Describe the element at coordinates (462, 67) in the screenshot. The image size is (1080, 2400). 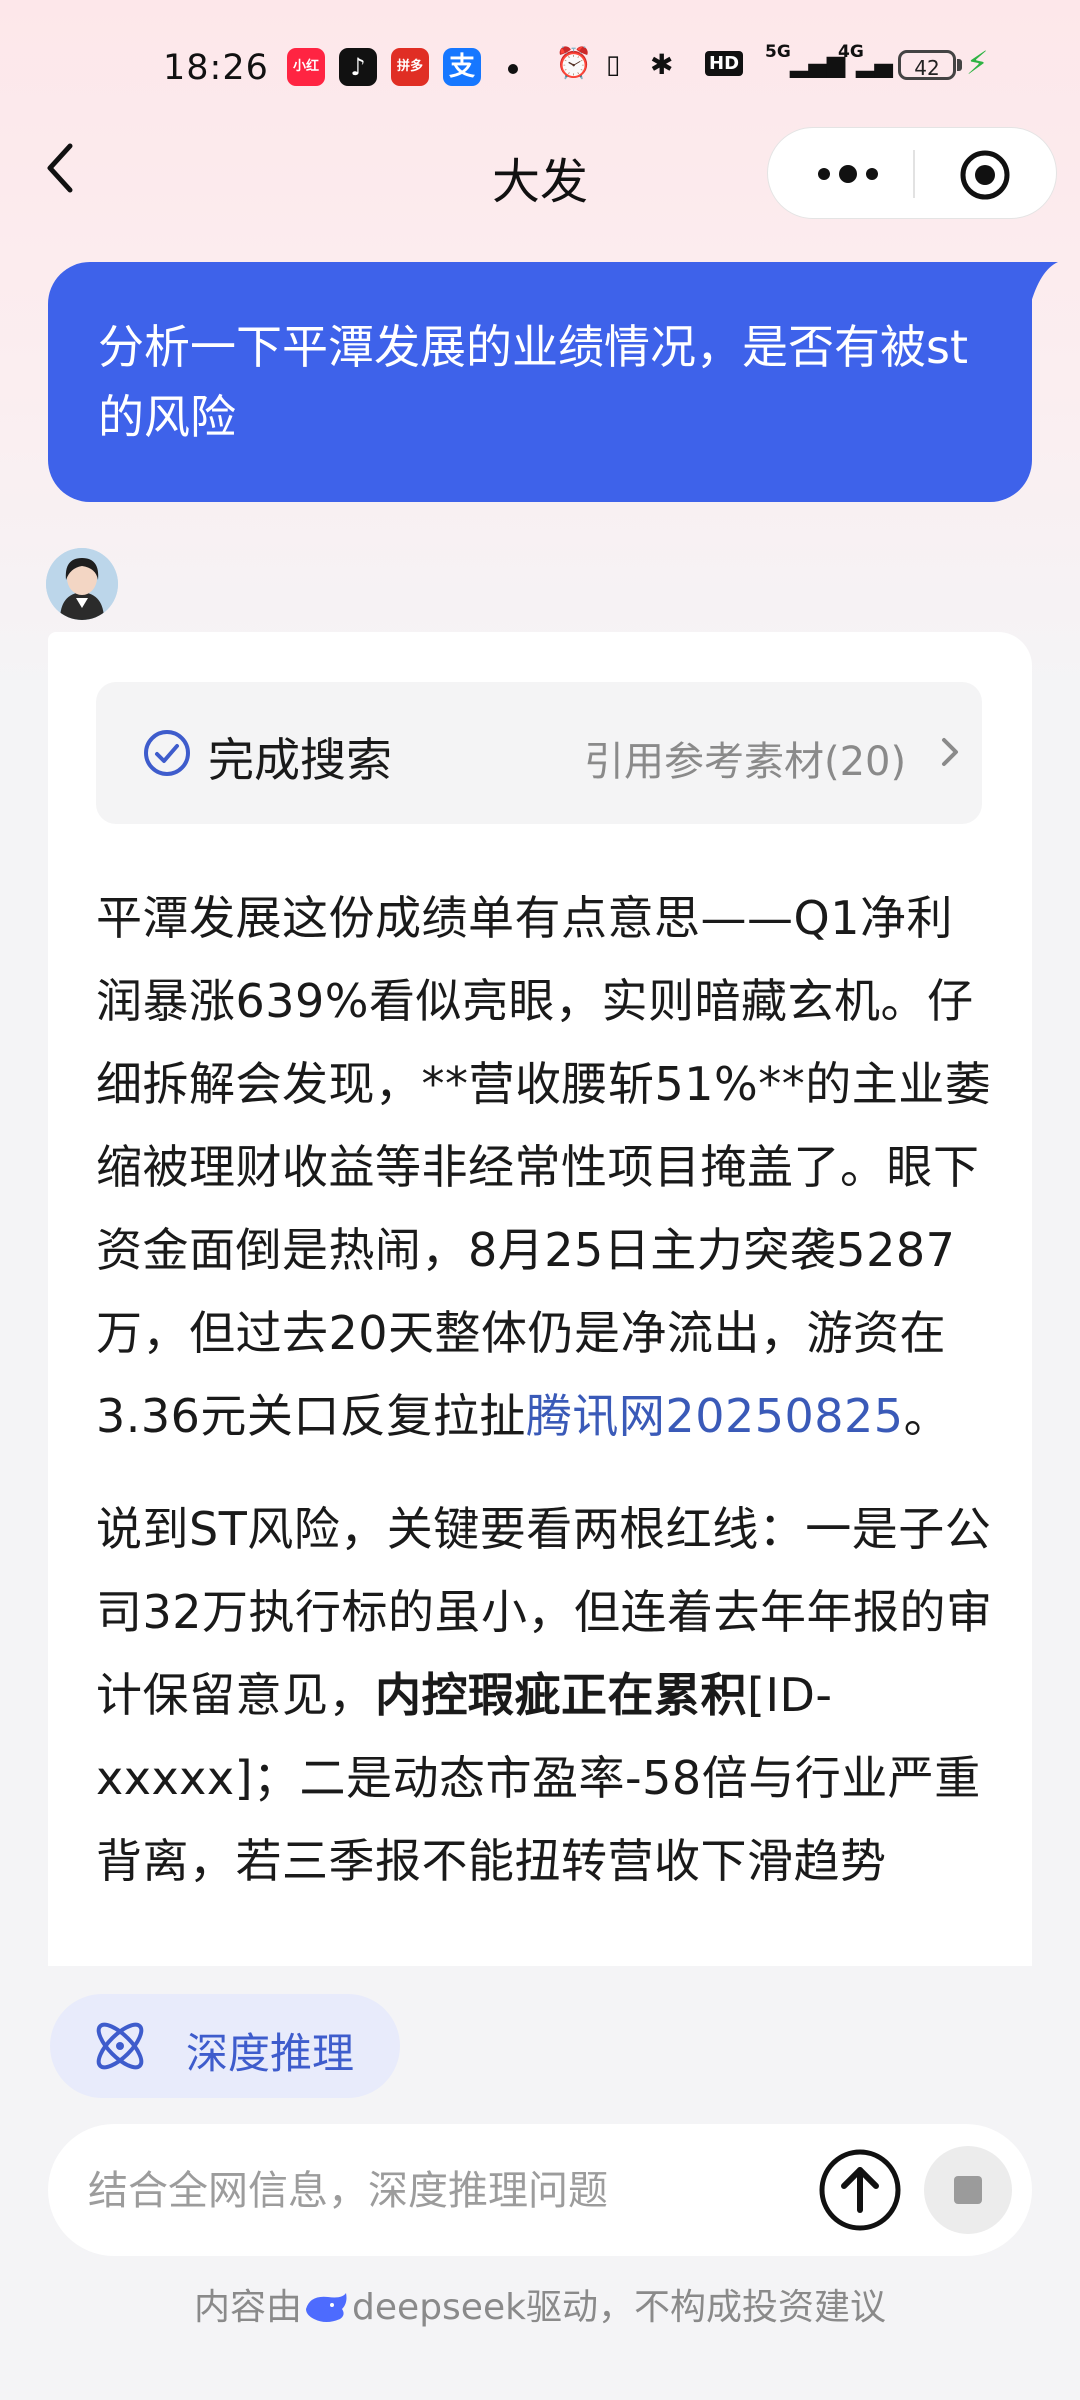
I see `alipay-icon: 支` at that location.